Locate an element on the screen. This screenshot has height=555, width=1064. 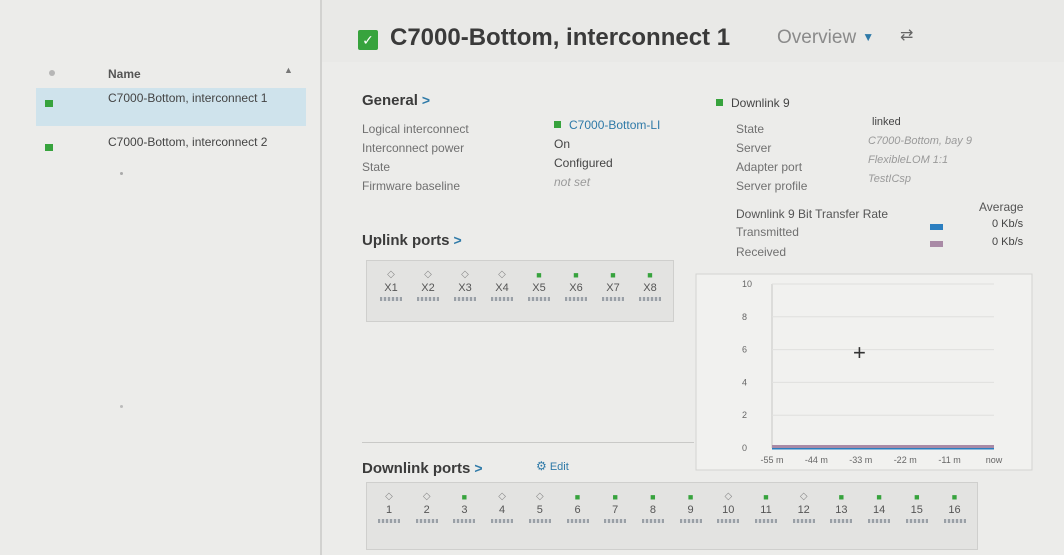
port-label: 6 is located at coordinates (577, 510).